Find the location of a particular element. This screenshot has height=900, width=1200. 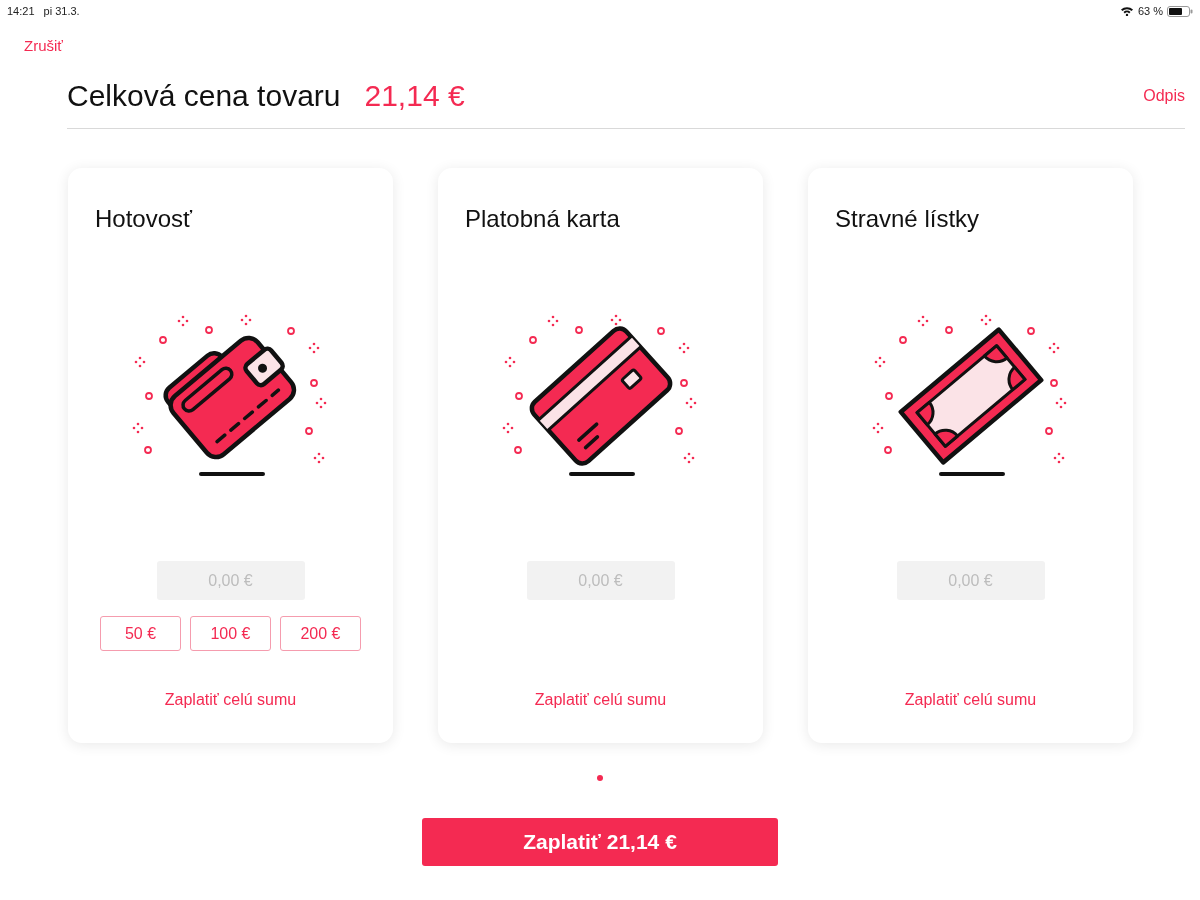

total-price: 21,14 € is located at coordinates (414, 96).